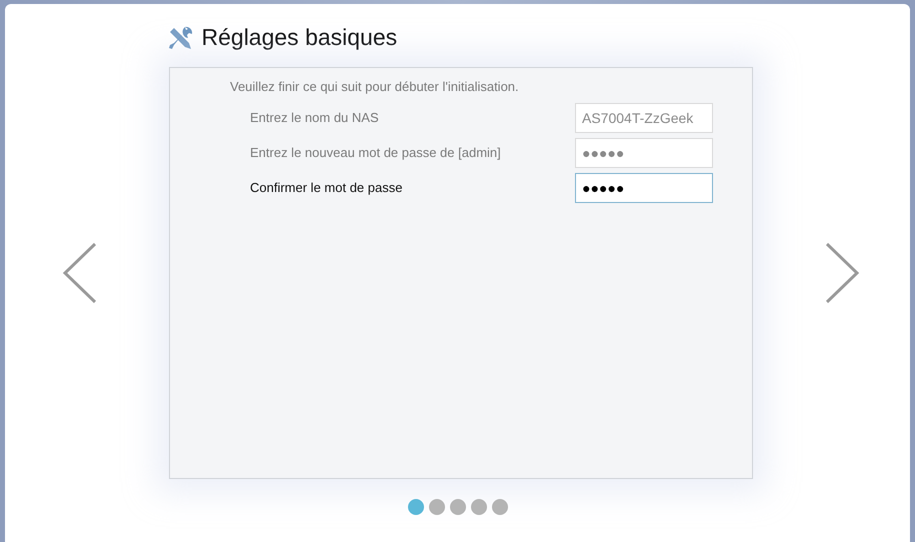 The image size is (915, 542). Describe the element at coordinates (375, 152) in the screenshot. I see `field-label: Entrez le nouveau mot de passe de [admin]` at that location.